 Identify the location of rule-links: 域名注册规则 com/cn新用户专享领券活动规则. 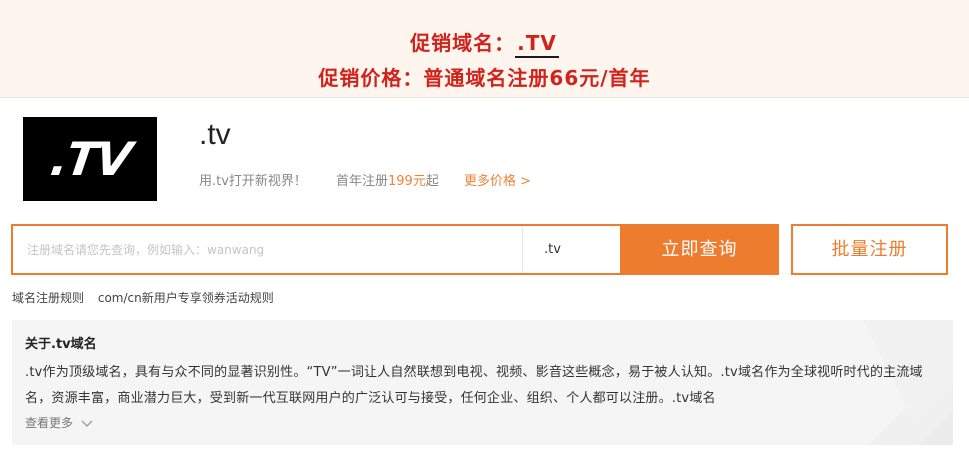
(148, 297).